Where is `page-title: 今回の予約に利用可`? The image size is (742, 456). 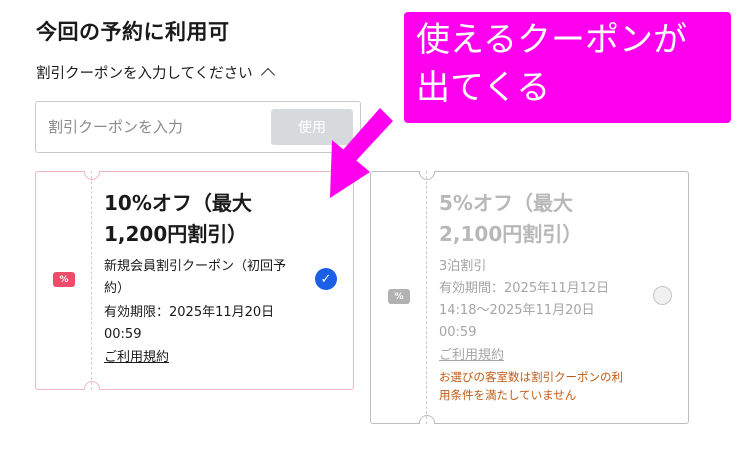 page-title: 今回の予約に利用可 is located at coordinates (133, 32).